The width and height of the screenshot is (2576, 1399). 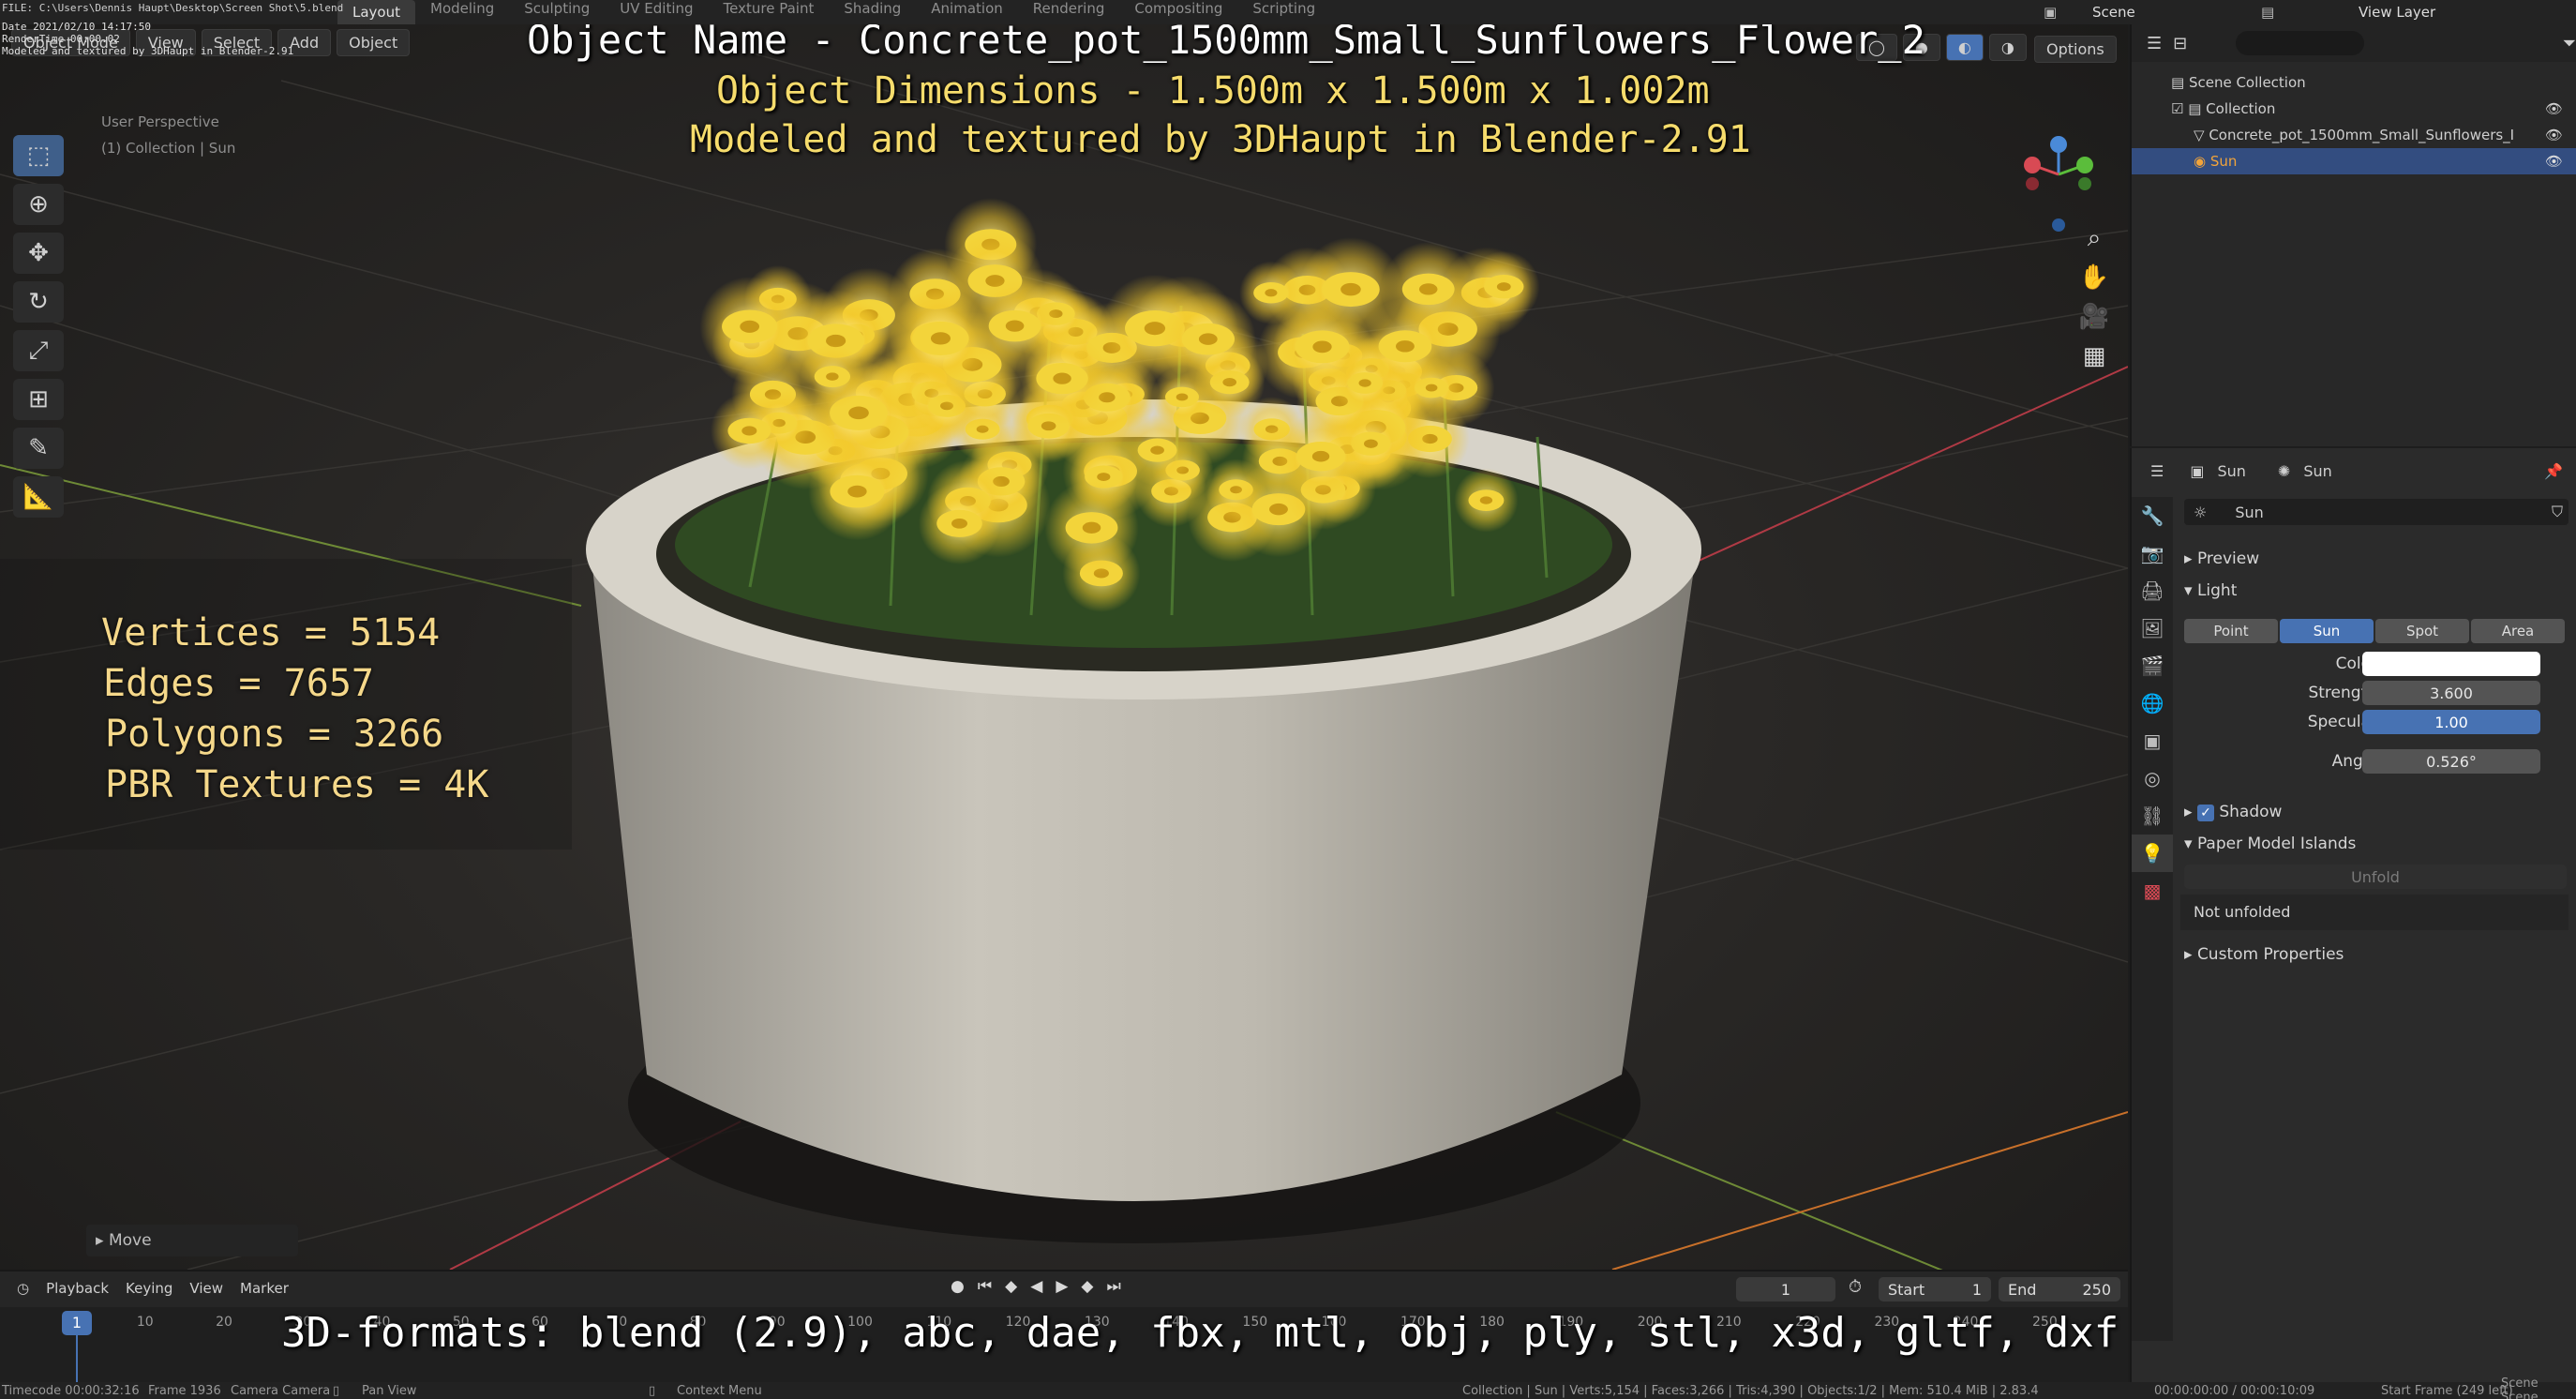 I want to click on perspective-label: User Perspective, so click(x=160, y=121).